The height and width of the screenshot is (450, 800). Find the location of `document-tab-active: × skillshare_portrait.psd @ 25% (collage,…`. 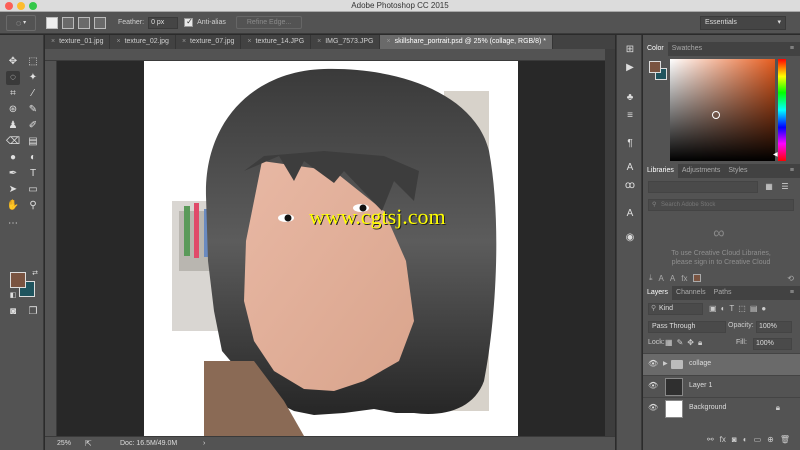

document-tab-active: × skillshare_portrait.psd @ 25% (collage,… is located at coordinates (467, 42).